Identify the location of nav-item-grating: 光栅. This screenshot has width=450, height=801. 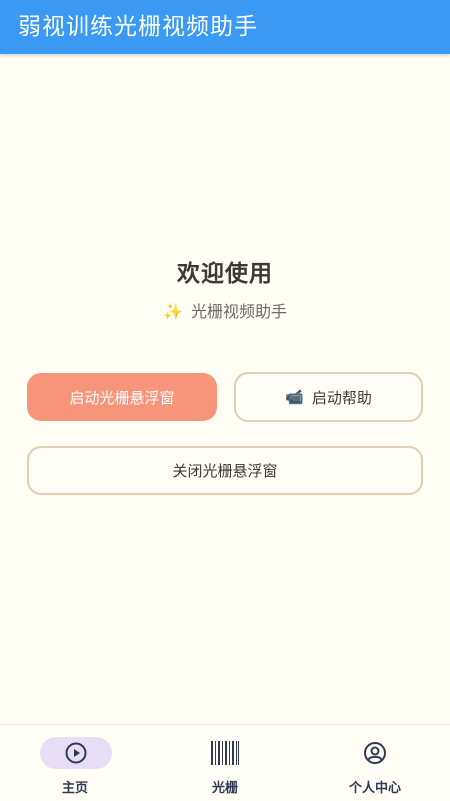
(225, 763).